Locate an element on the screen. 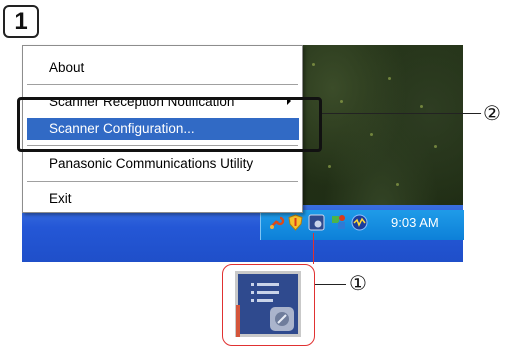  menu-item-about: About is located at coordinates (66, 67).